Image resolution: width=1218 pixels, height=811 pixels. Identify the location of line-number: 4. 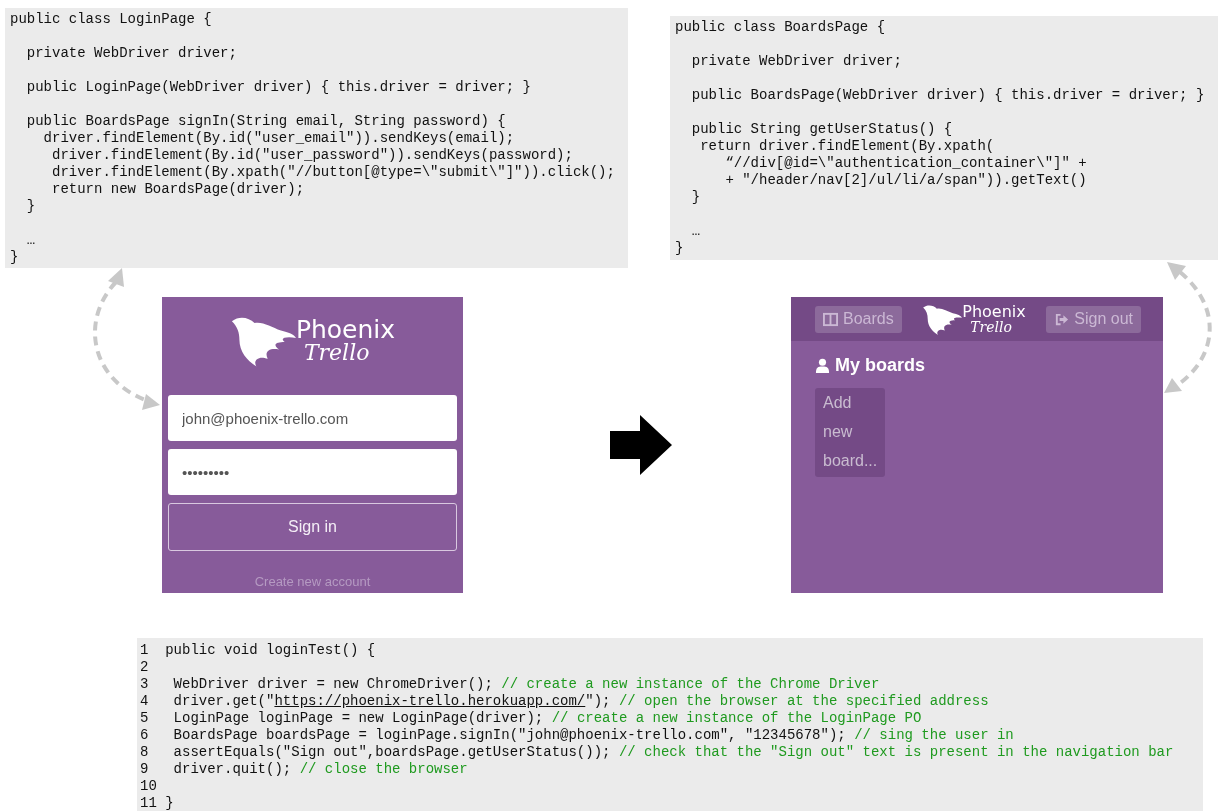
(145, 701).